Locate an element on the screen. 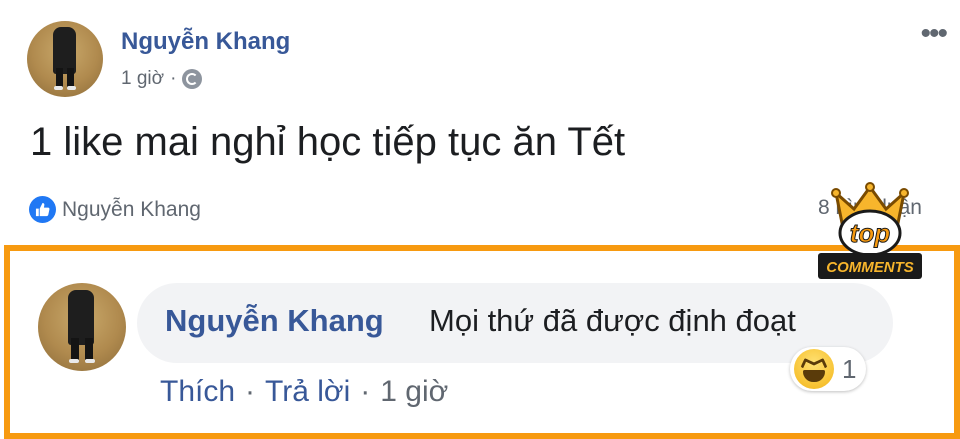 This screenshot has height=439, width=960. haha-icon is located at coordinates (814, 369).